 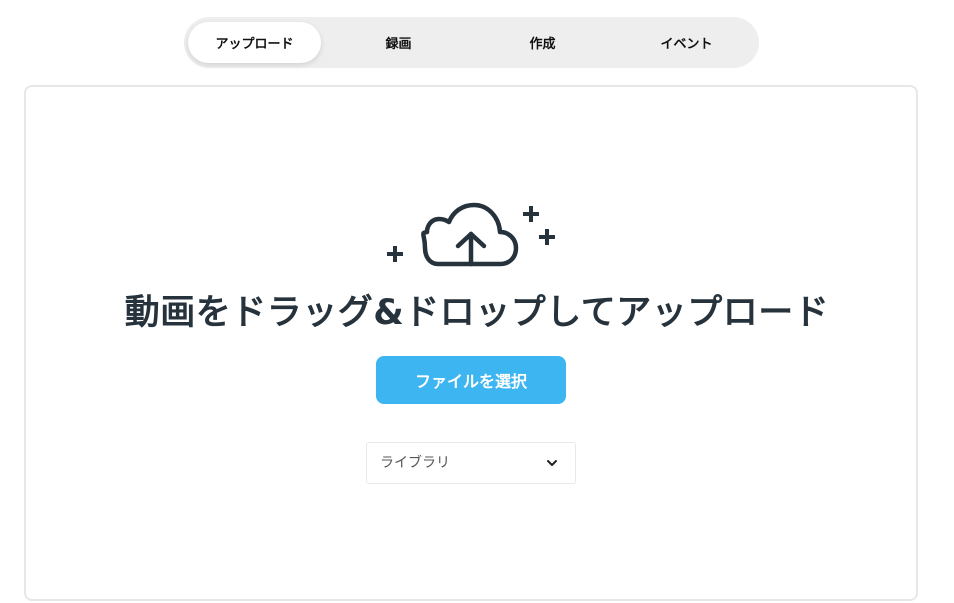 I want to click on tab-create: 作成, so click(x=542, y=42).